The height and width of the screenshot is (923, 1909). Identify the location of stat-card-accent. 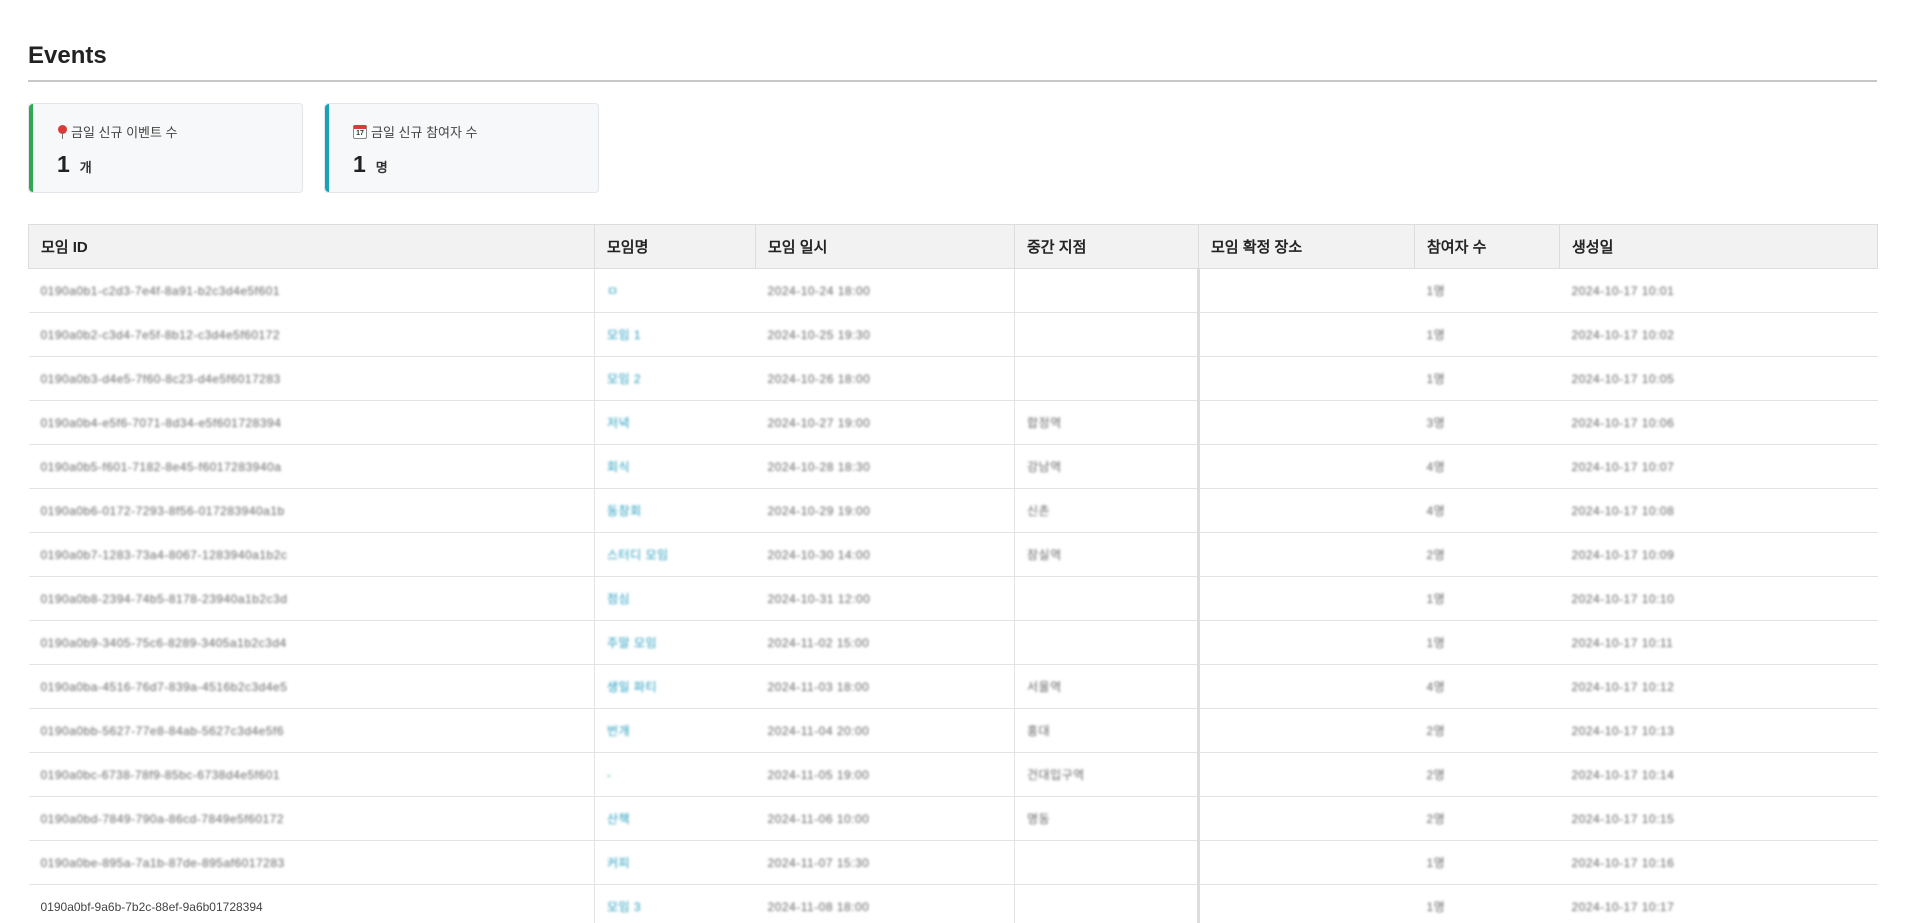
(31, 148).